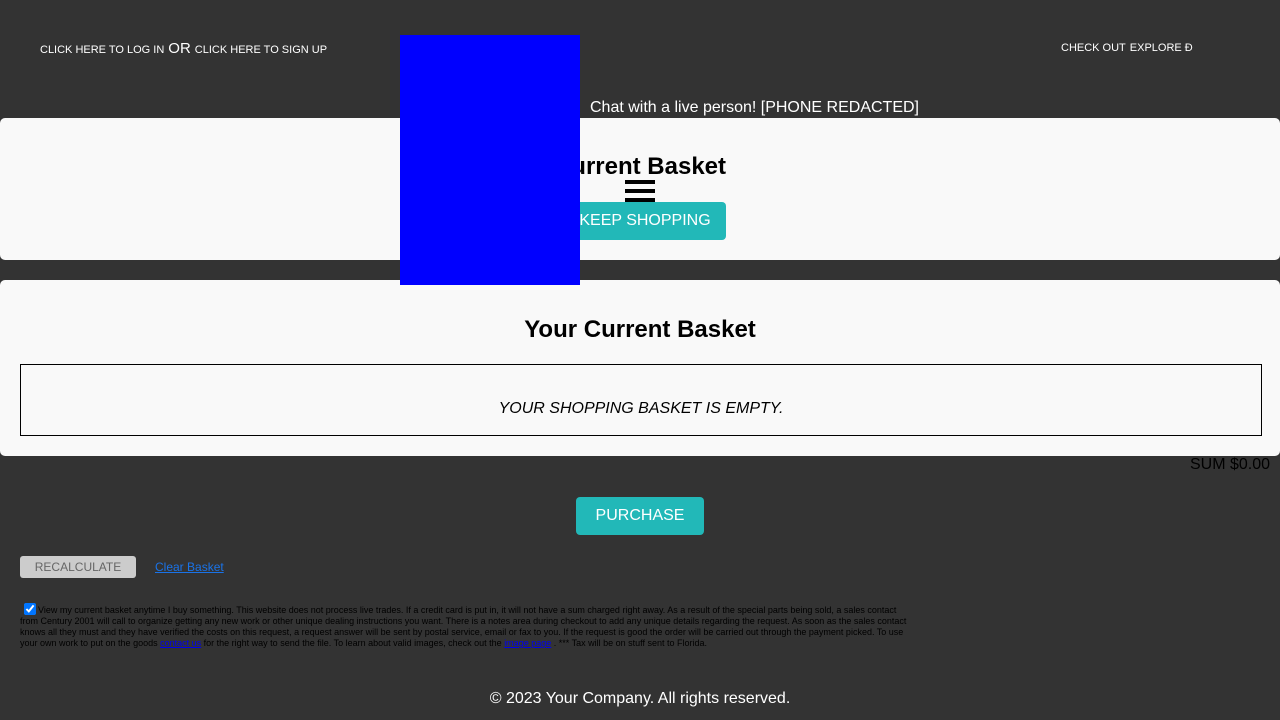 This screenshot has width=1280, height=720. Describe the element at coordinates (78, 567) in the screenshot. I see `recalculate-button: RECALCULATE` at that location.